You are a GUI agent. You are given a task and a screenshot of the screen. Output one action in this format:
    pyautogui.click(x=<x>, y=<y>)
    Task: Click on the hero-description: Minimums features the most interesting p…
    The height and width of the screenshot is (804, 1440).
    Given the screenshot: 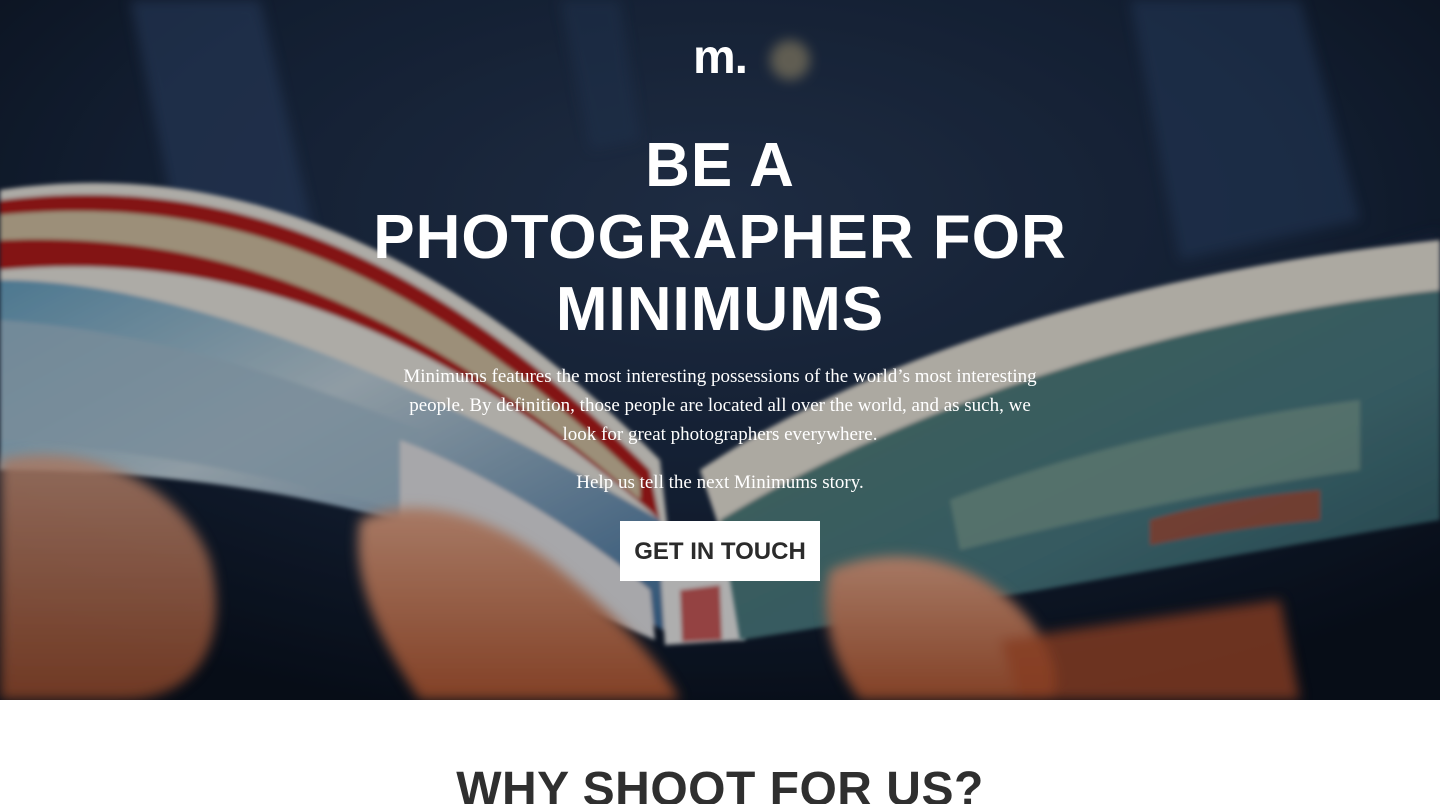 What is the action you would take?
    pyautogui.click(x=720, y=405)
    